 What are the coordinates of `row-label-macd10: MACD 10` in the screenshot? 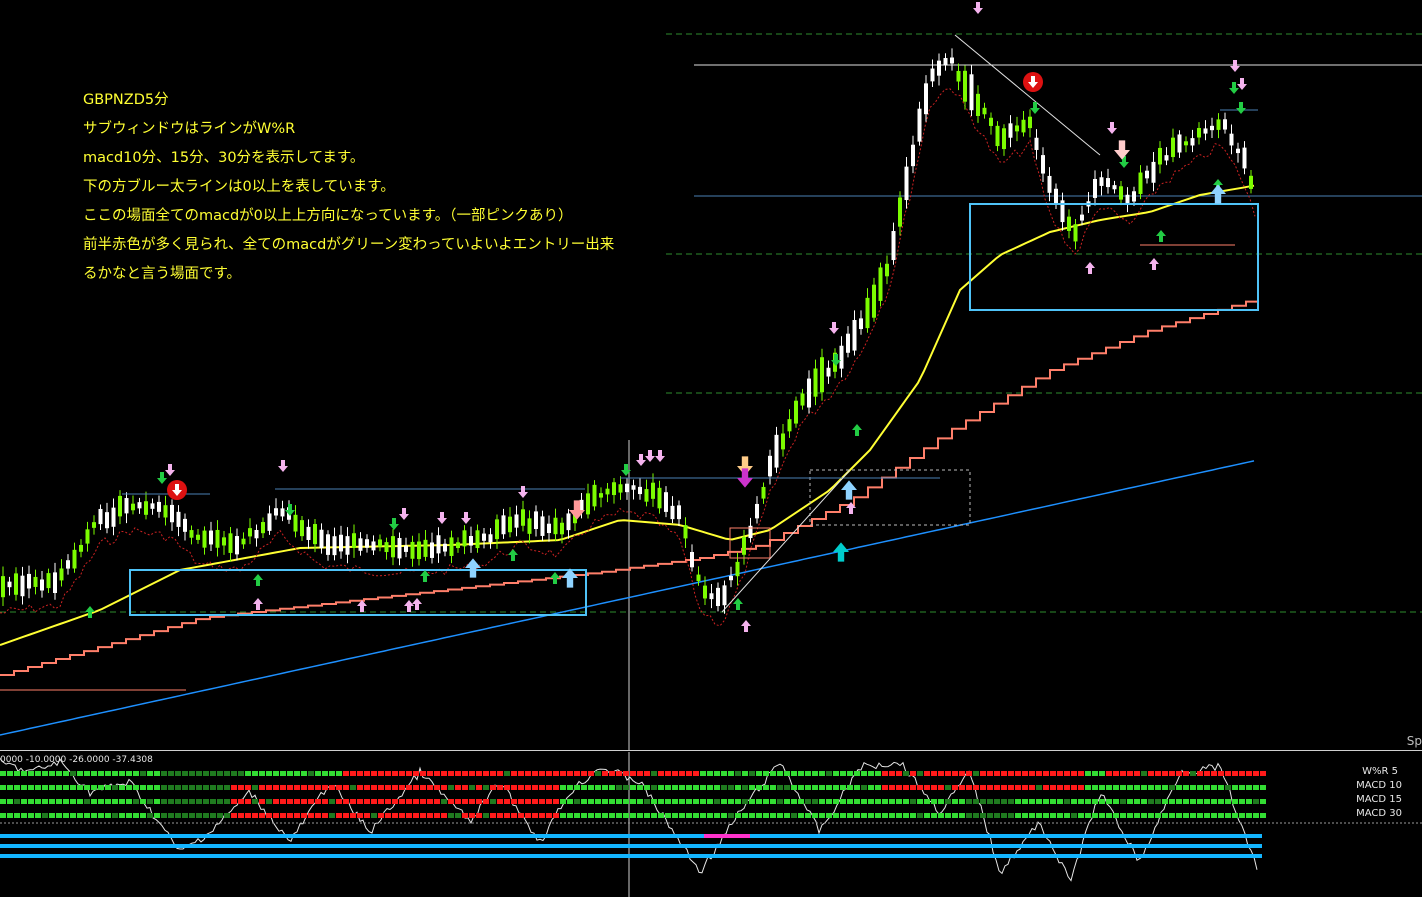 It's located at (1379, 785).